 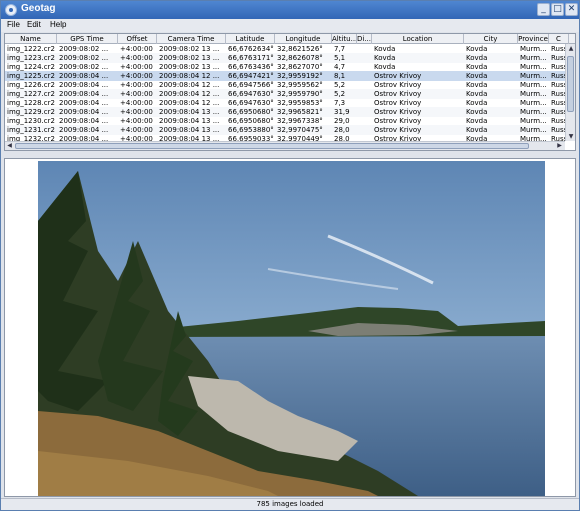 I want to click on title-bar: Geotag _ □ ✕, so click(x=290, y=10).